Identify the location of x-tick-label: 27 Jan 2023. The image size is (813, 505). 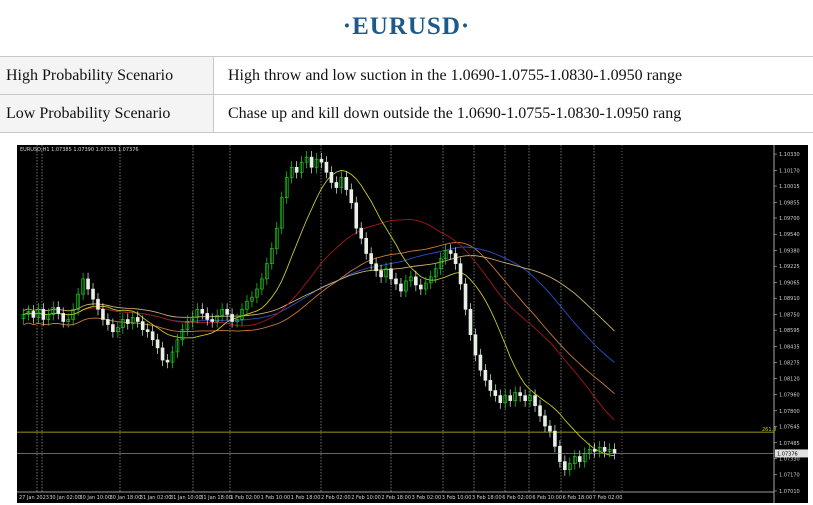
(34, 498).